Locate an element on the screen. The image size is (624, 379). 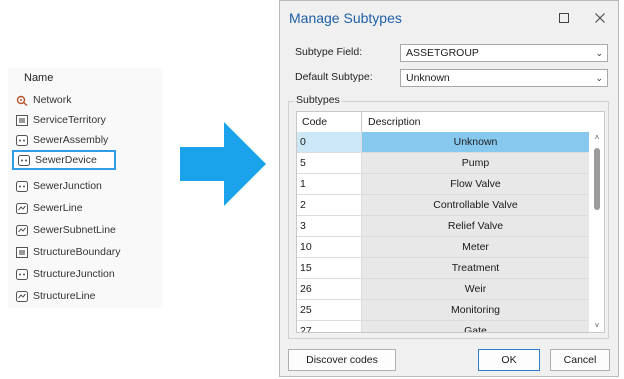
table-row: 10 Meter is located at coordinates (443, 247).